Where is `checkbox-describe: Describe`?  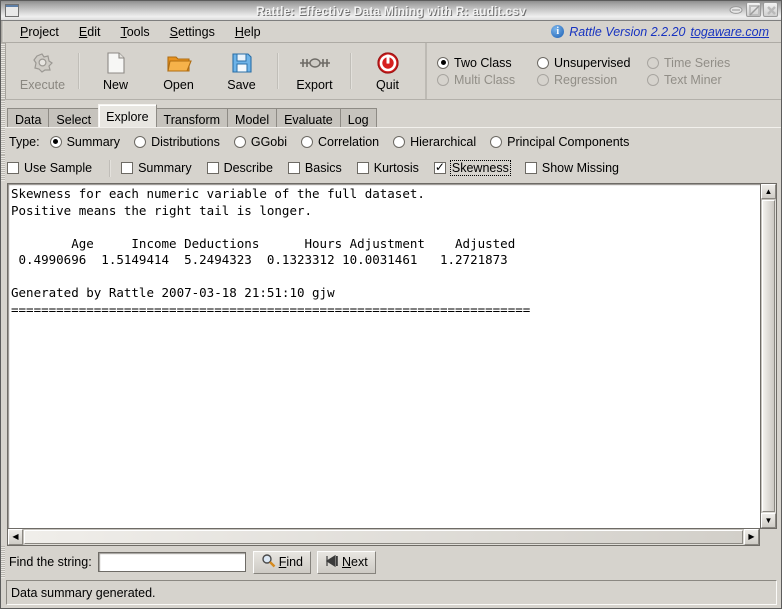 checkbox-describe: Describe is located at coordinates (239, 168).